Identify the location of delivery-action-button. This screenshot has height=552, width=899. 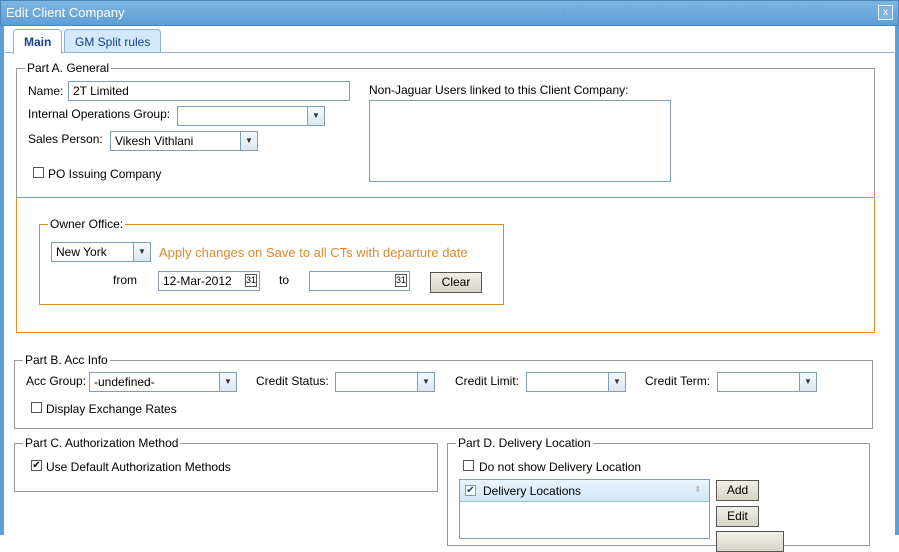
(750, 541).